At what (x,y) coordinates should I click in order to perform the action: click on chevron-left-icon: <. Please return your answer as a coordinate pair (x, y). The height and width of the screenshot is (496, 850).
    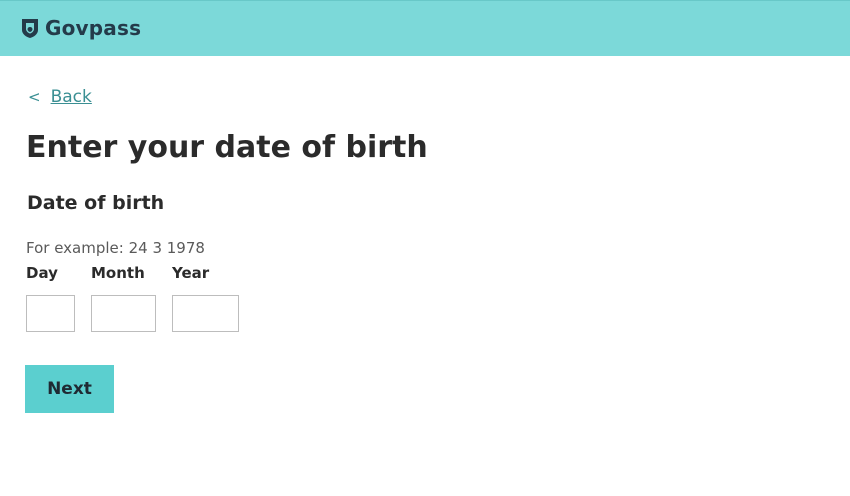
    Looking at the image, I should click on (34, 97).